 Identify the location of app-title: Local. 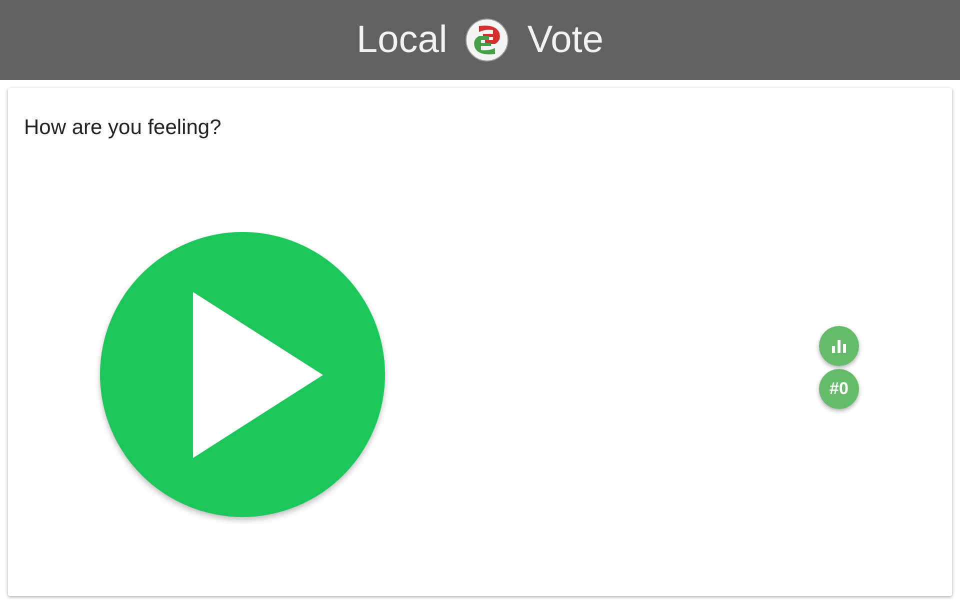
(402, 40).